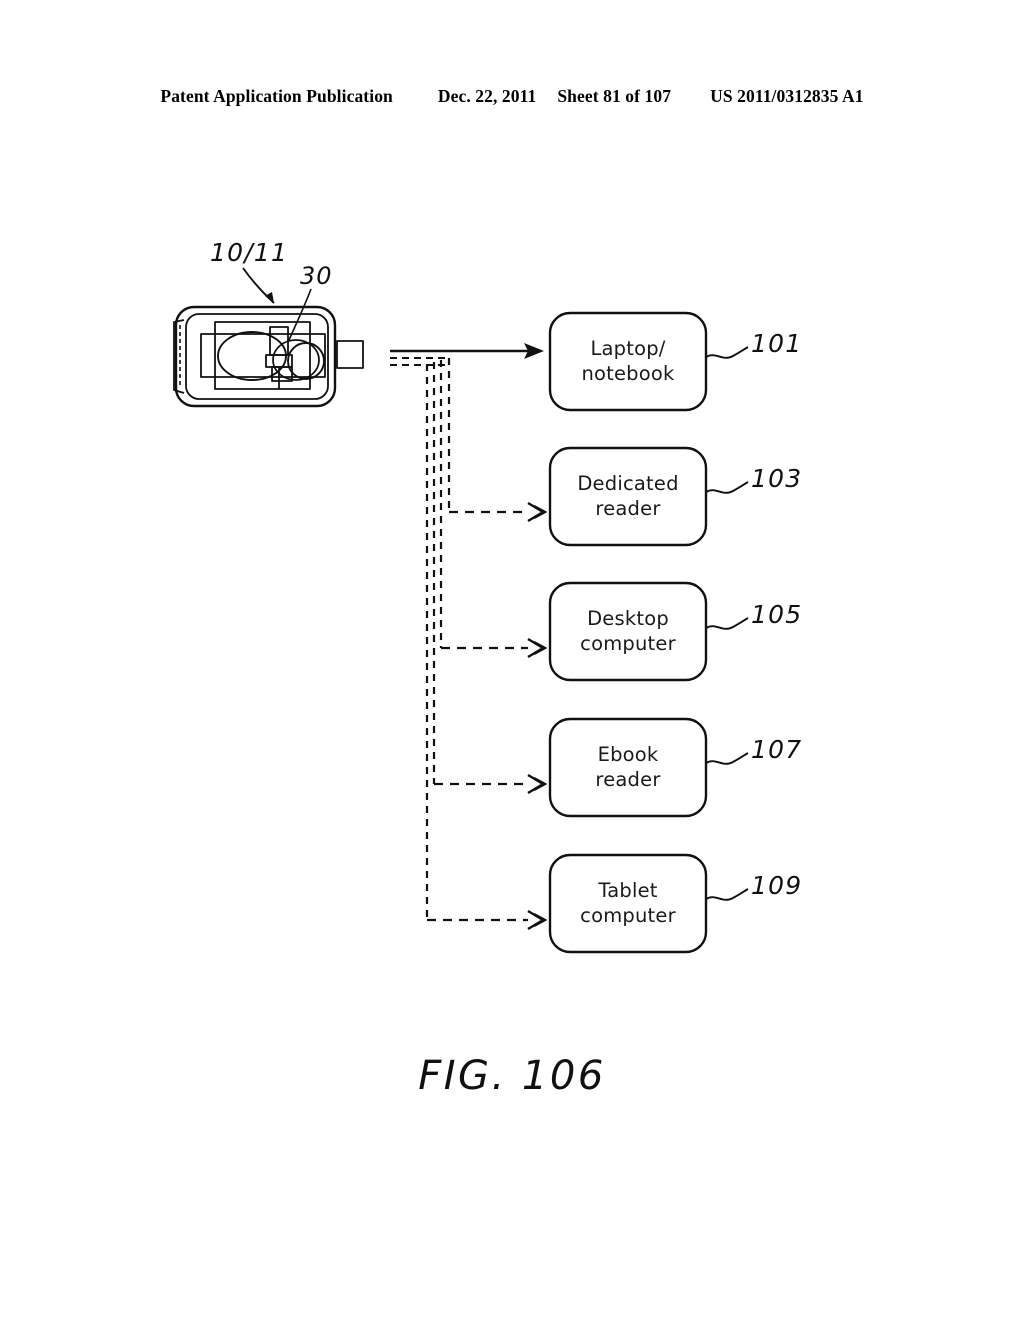 The height and width of the screenshot is (1320, 1024). I want to click on bus-hatch-marks, so click(418, 358).